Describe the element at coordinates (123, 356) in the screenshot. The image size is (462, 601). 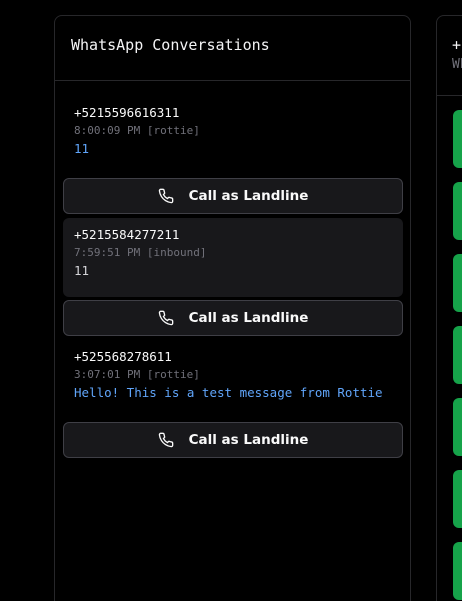
I see `conversation-phone: +525568278611` at that location.